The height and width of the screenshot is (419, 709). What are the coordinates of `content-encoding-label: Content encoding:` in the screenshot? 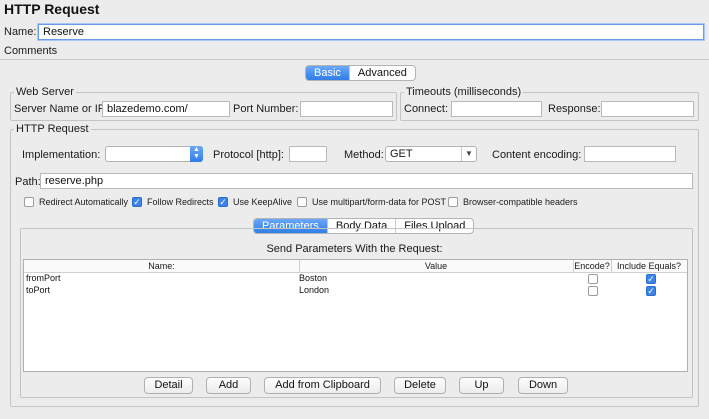 It's located at (537, 155).